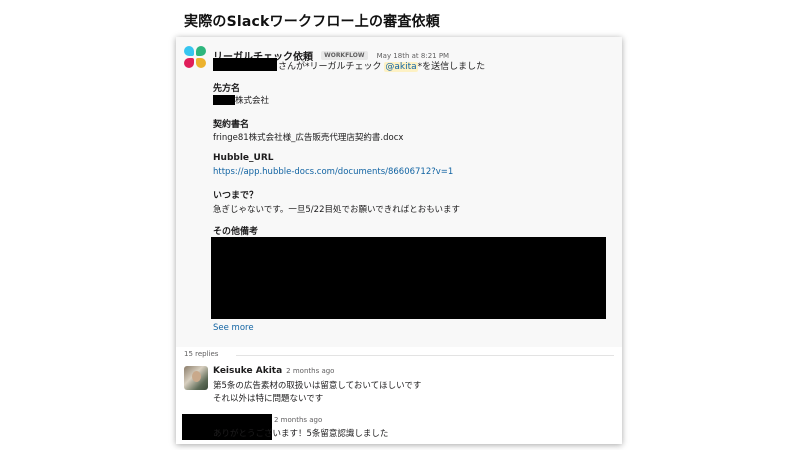 The width and height of the screenshot is (800, 450). Describe the element at coordinates (451, 67) in the screenshot. I see `sent-suffix: *を送信しました` at that location.